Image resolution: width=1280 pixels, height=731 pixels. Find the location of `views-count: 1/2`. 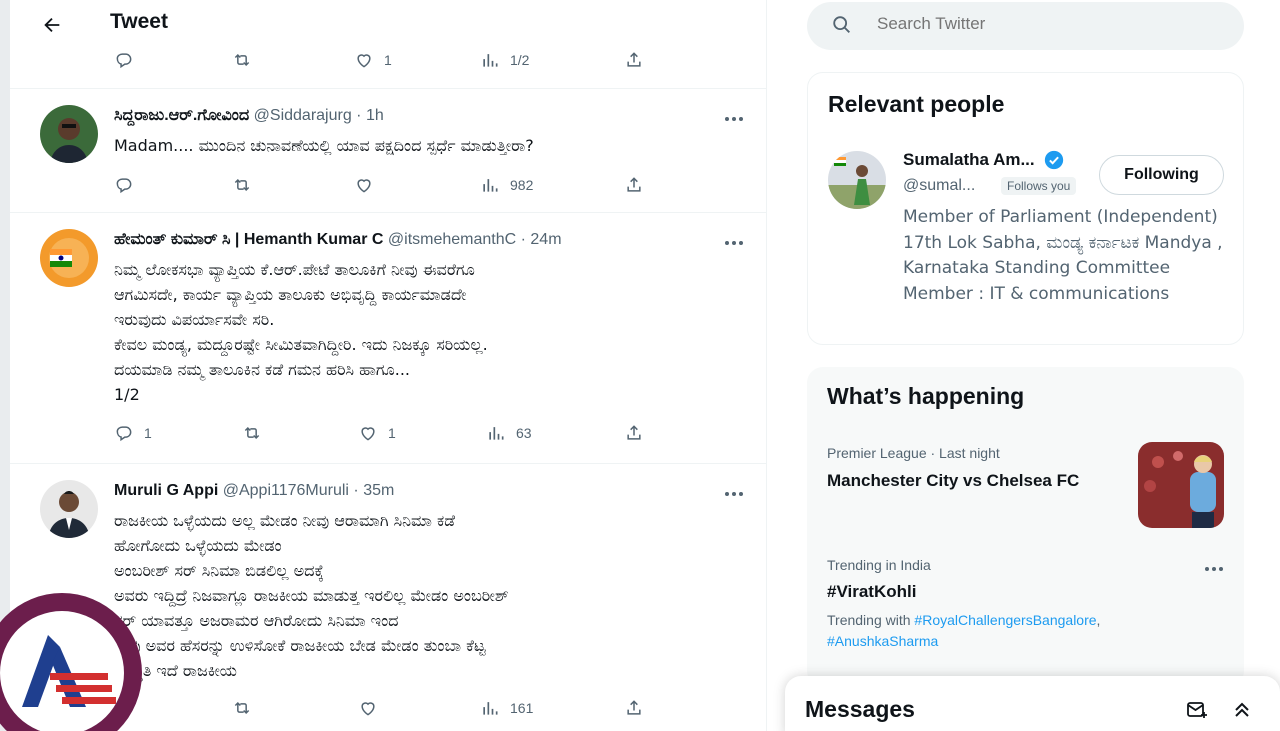

views-count: 1/2 is located at coordinates (520, 60).